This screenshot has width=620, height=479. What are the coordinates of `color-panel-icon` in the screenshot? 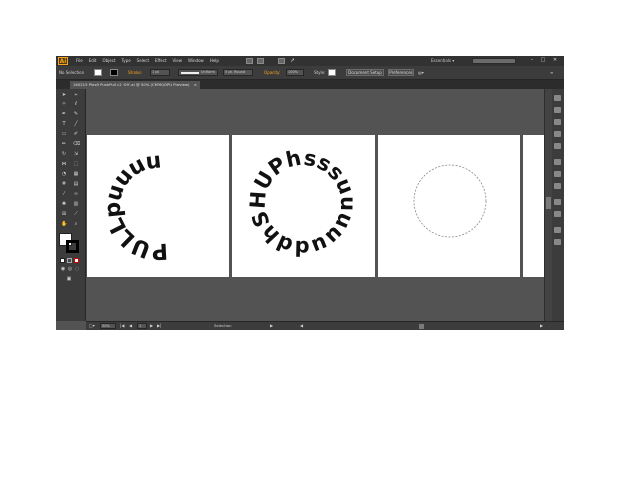 It's located at (557, 98).